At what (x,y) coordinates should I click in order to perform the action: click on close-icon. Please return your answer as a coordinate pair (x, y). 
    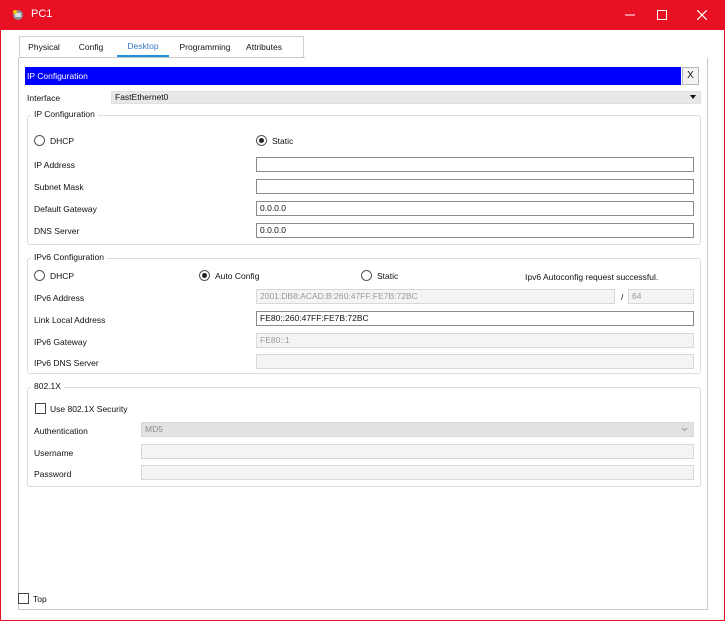
    Looking at the image, I should click on (702, 15).